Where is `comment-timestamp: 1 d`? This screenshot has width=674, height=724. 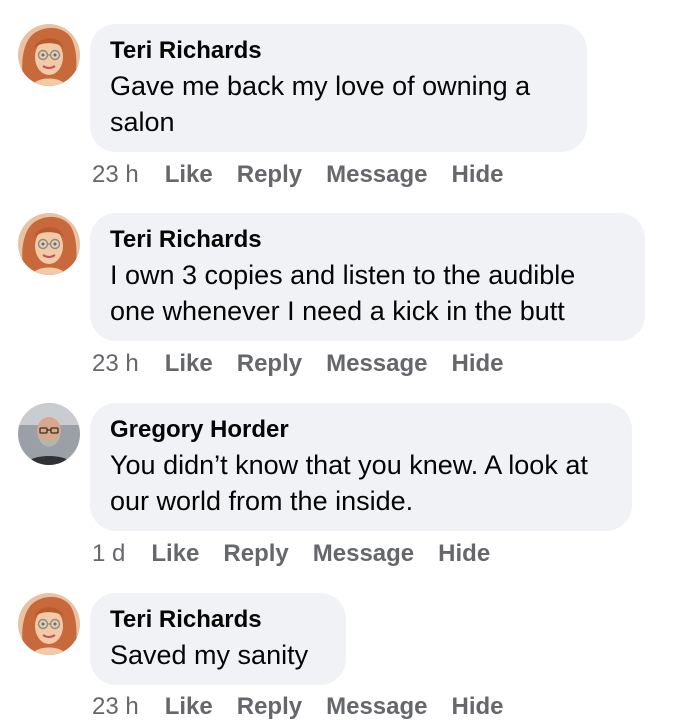
comment-timestamp: 1 d is located at coordinates (108, 553).